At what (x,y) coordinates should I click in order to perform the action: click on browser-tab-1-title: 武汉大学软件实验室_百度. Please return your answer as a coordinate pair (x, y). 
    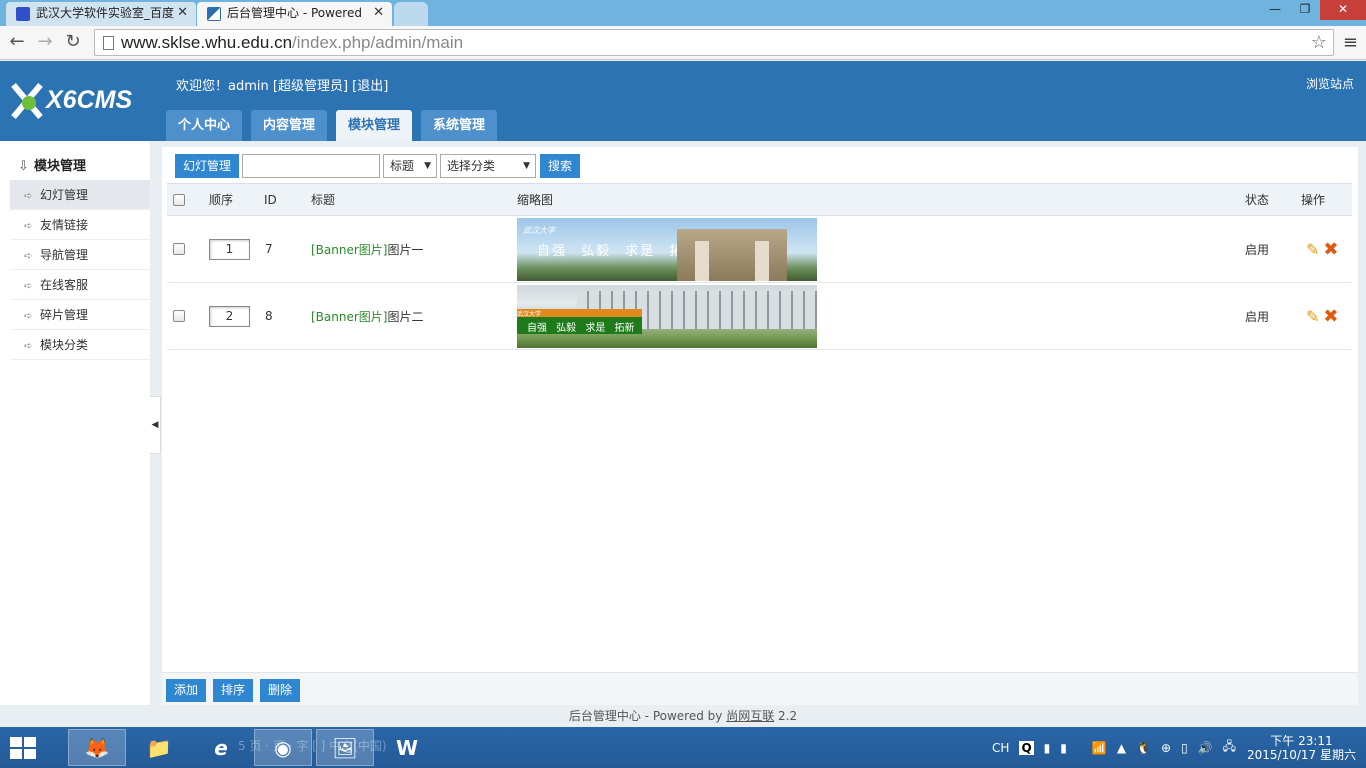
    Looking at the image, I should click on (105, 13).